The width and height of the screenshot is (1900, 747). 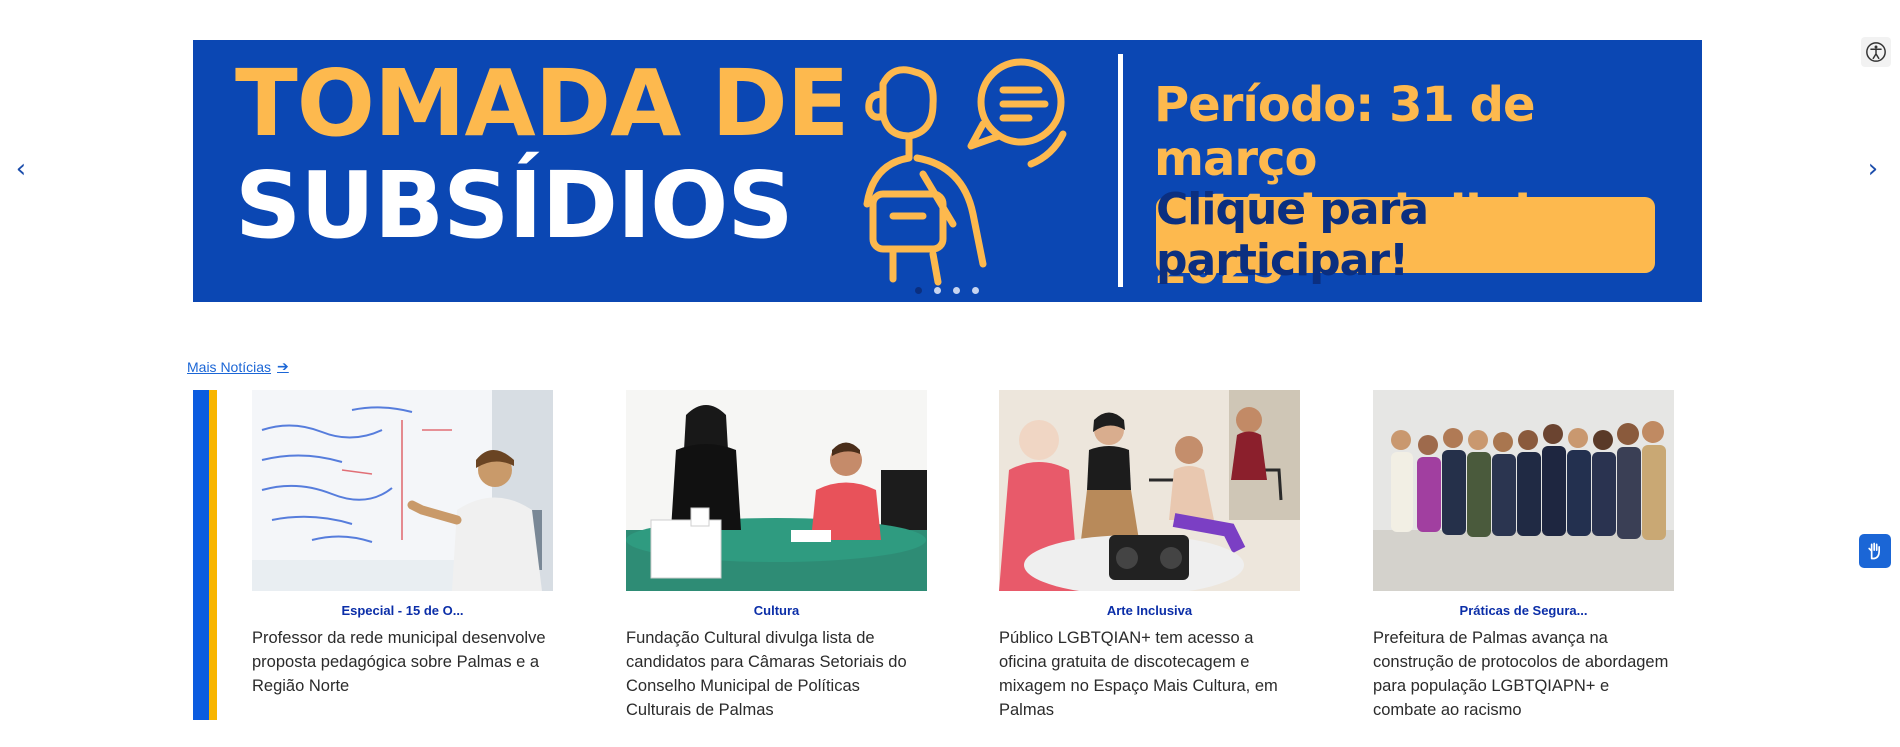 What do you see at coordinates (283, 367) in the screenshot?
I see `arrow-right-icon: ➔` at bounding box center [283, 367].